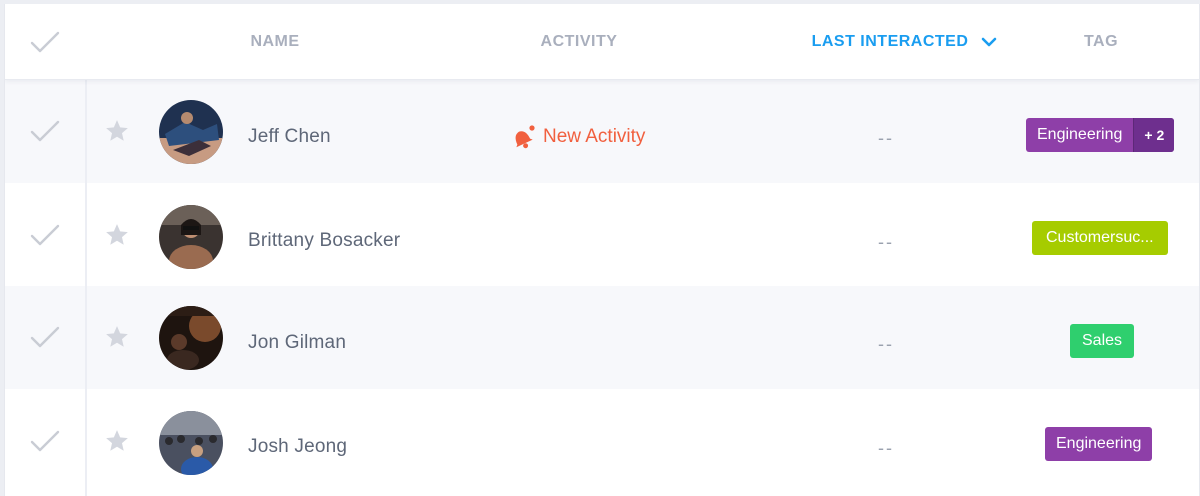 This screenshot has height=496, width=1200. I want to click on column-header-tag: TAG, so click(1101, 41).